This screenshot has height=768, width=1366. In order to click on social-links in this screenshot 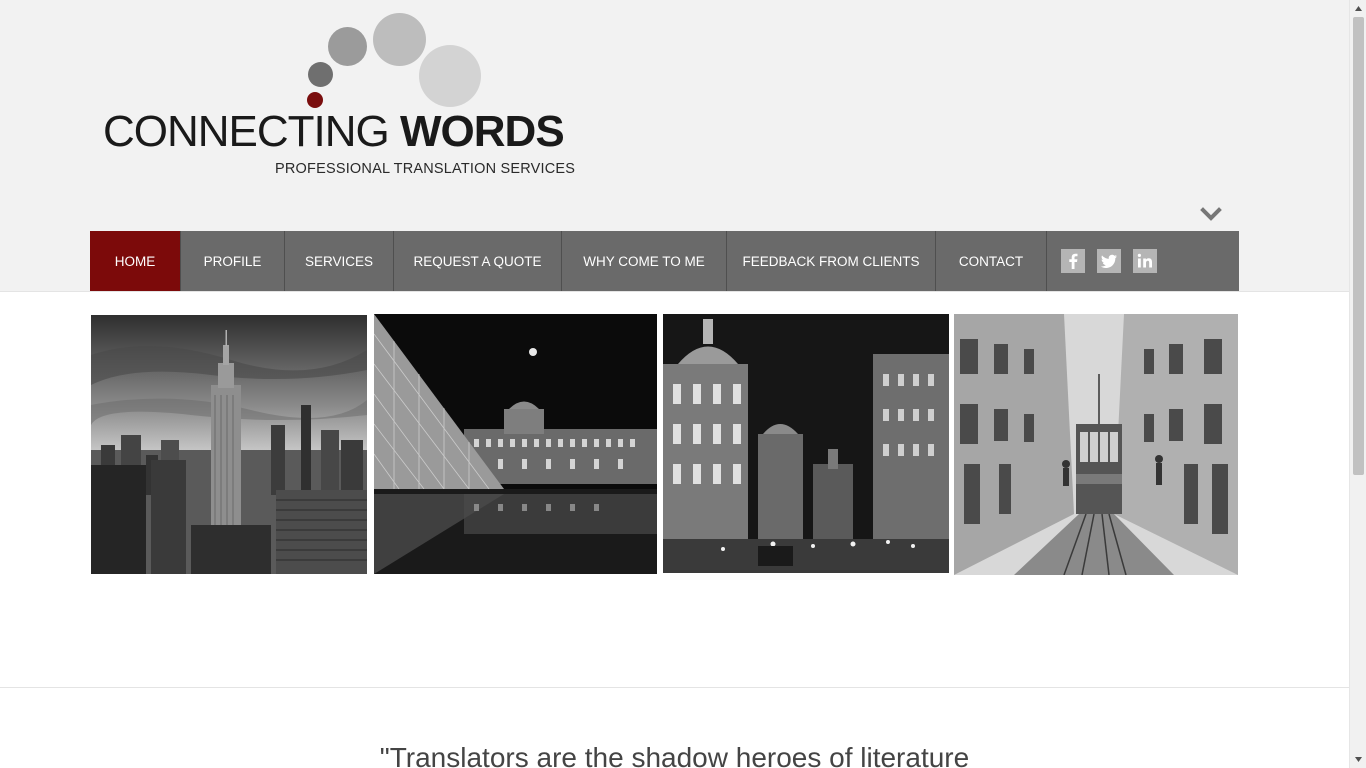, I will do `click(1102, 261)`.